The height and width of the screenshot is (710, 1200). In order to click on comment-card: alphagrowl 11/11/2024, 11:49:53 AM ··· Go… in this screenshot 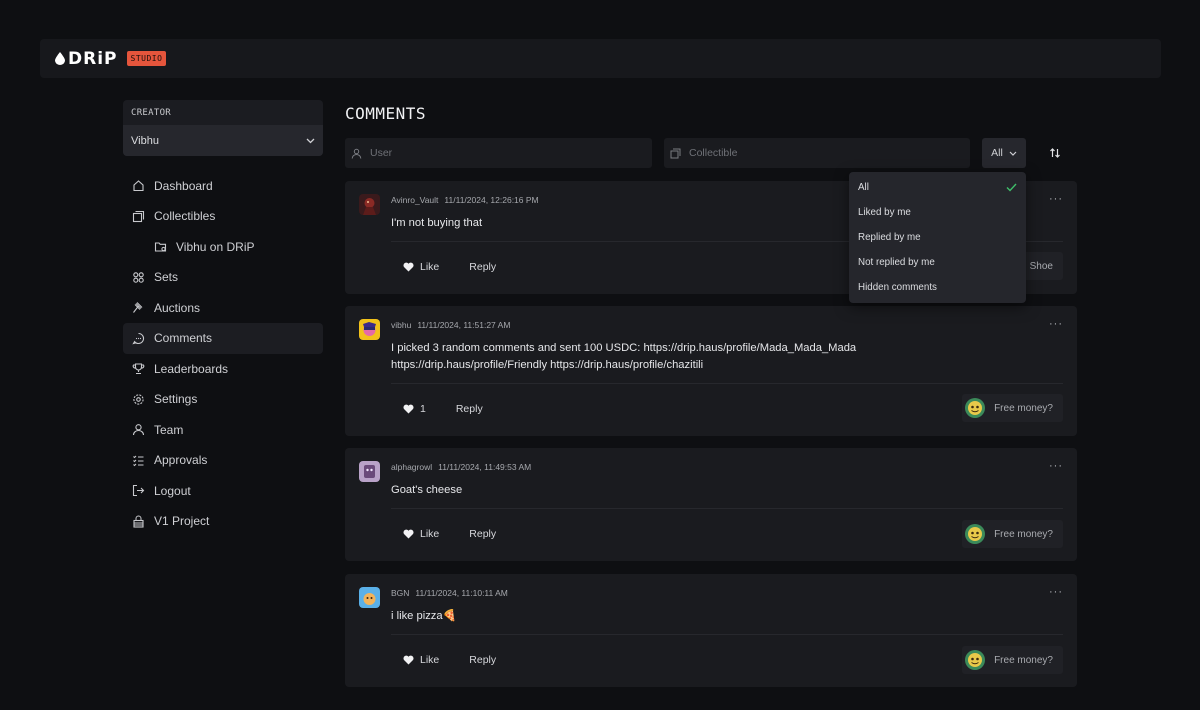, I will do `click(711, 504)`.